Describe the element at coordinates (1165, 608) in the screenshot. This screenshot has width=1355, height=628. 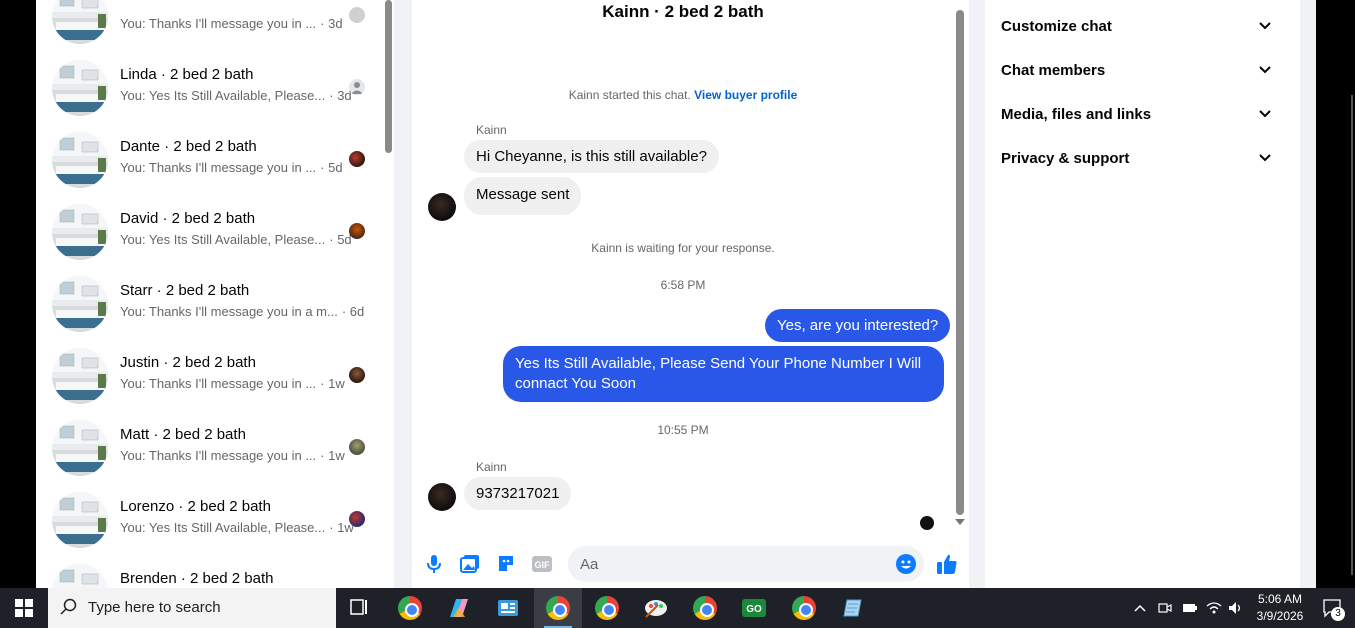
I see `meet-now-button` at that location.